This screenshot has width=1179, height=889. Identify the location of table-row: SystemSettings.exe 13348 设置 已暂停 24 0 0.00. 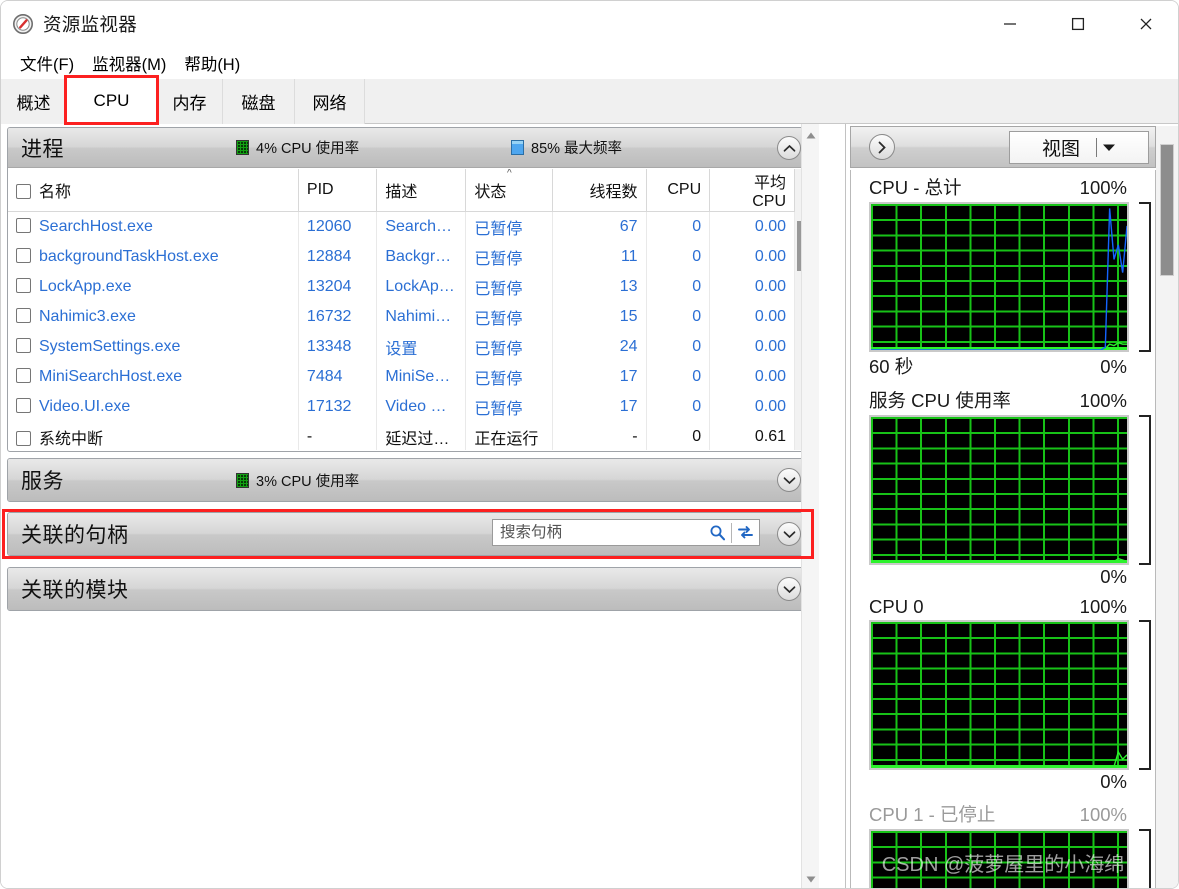
(401, 346).